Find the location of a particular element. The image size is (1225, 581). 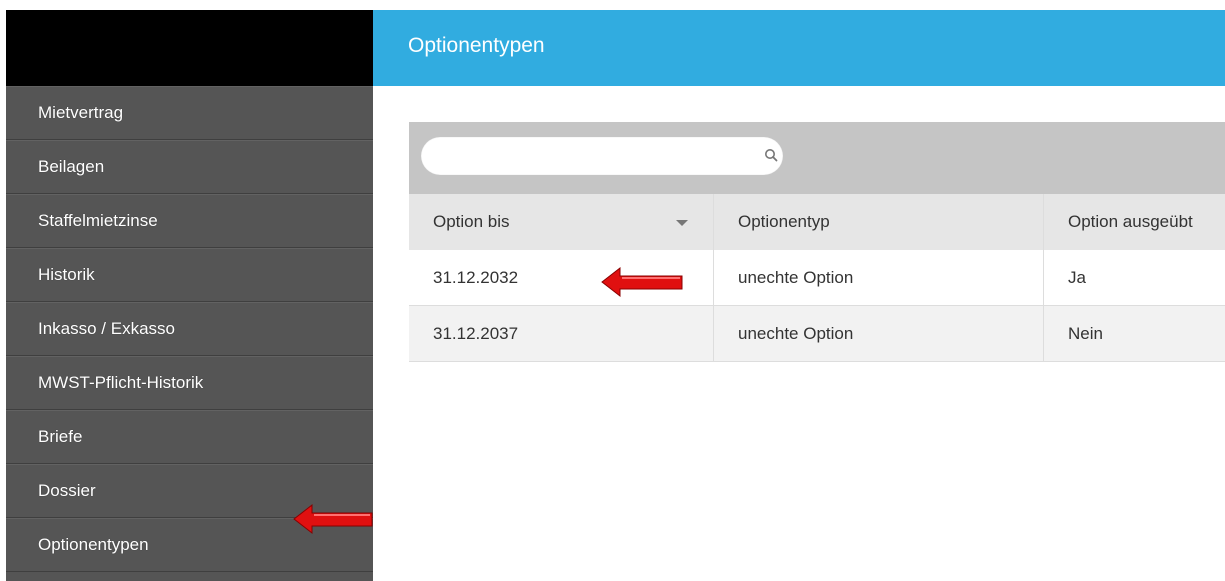

search-input is located at coordinates (594, 157).